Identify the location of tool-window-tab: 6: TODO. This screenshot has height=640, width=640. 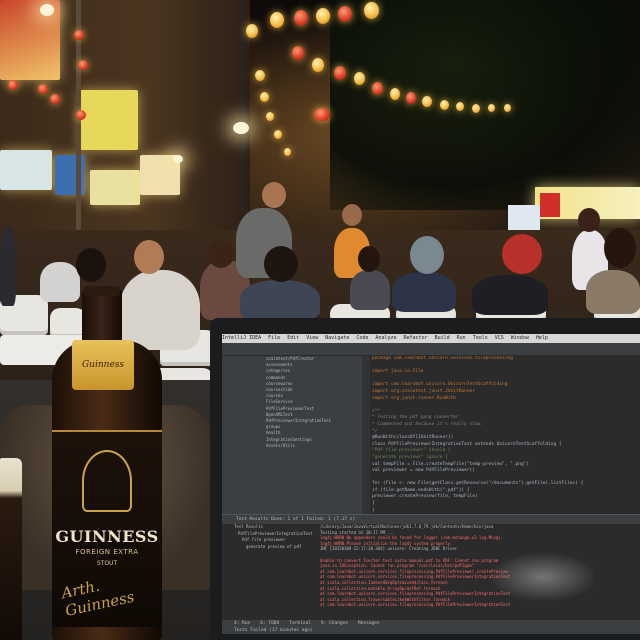
(269, 623).